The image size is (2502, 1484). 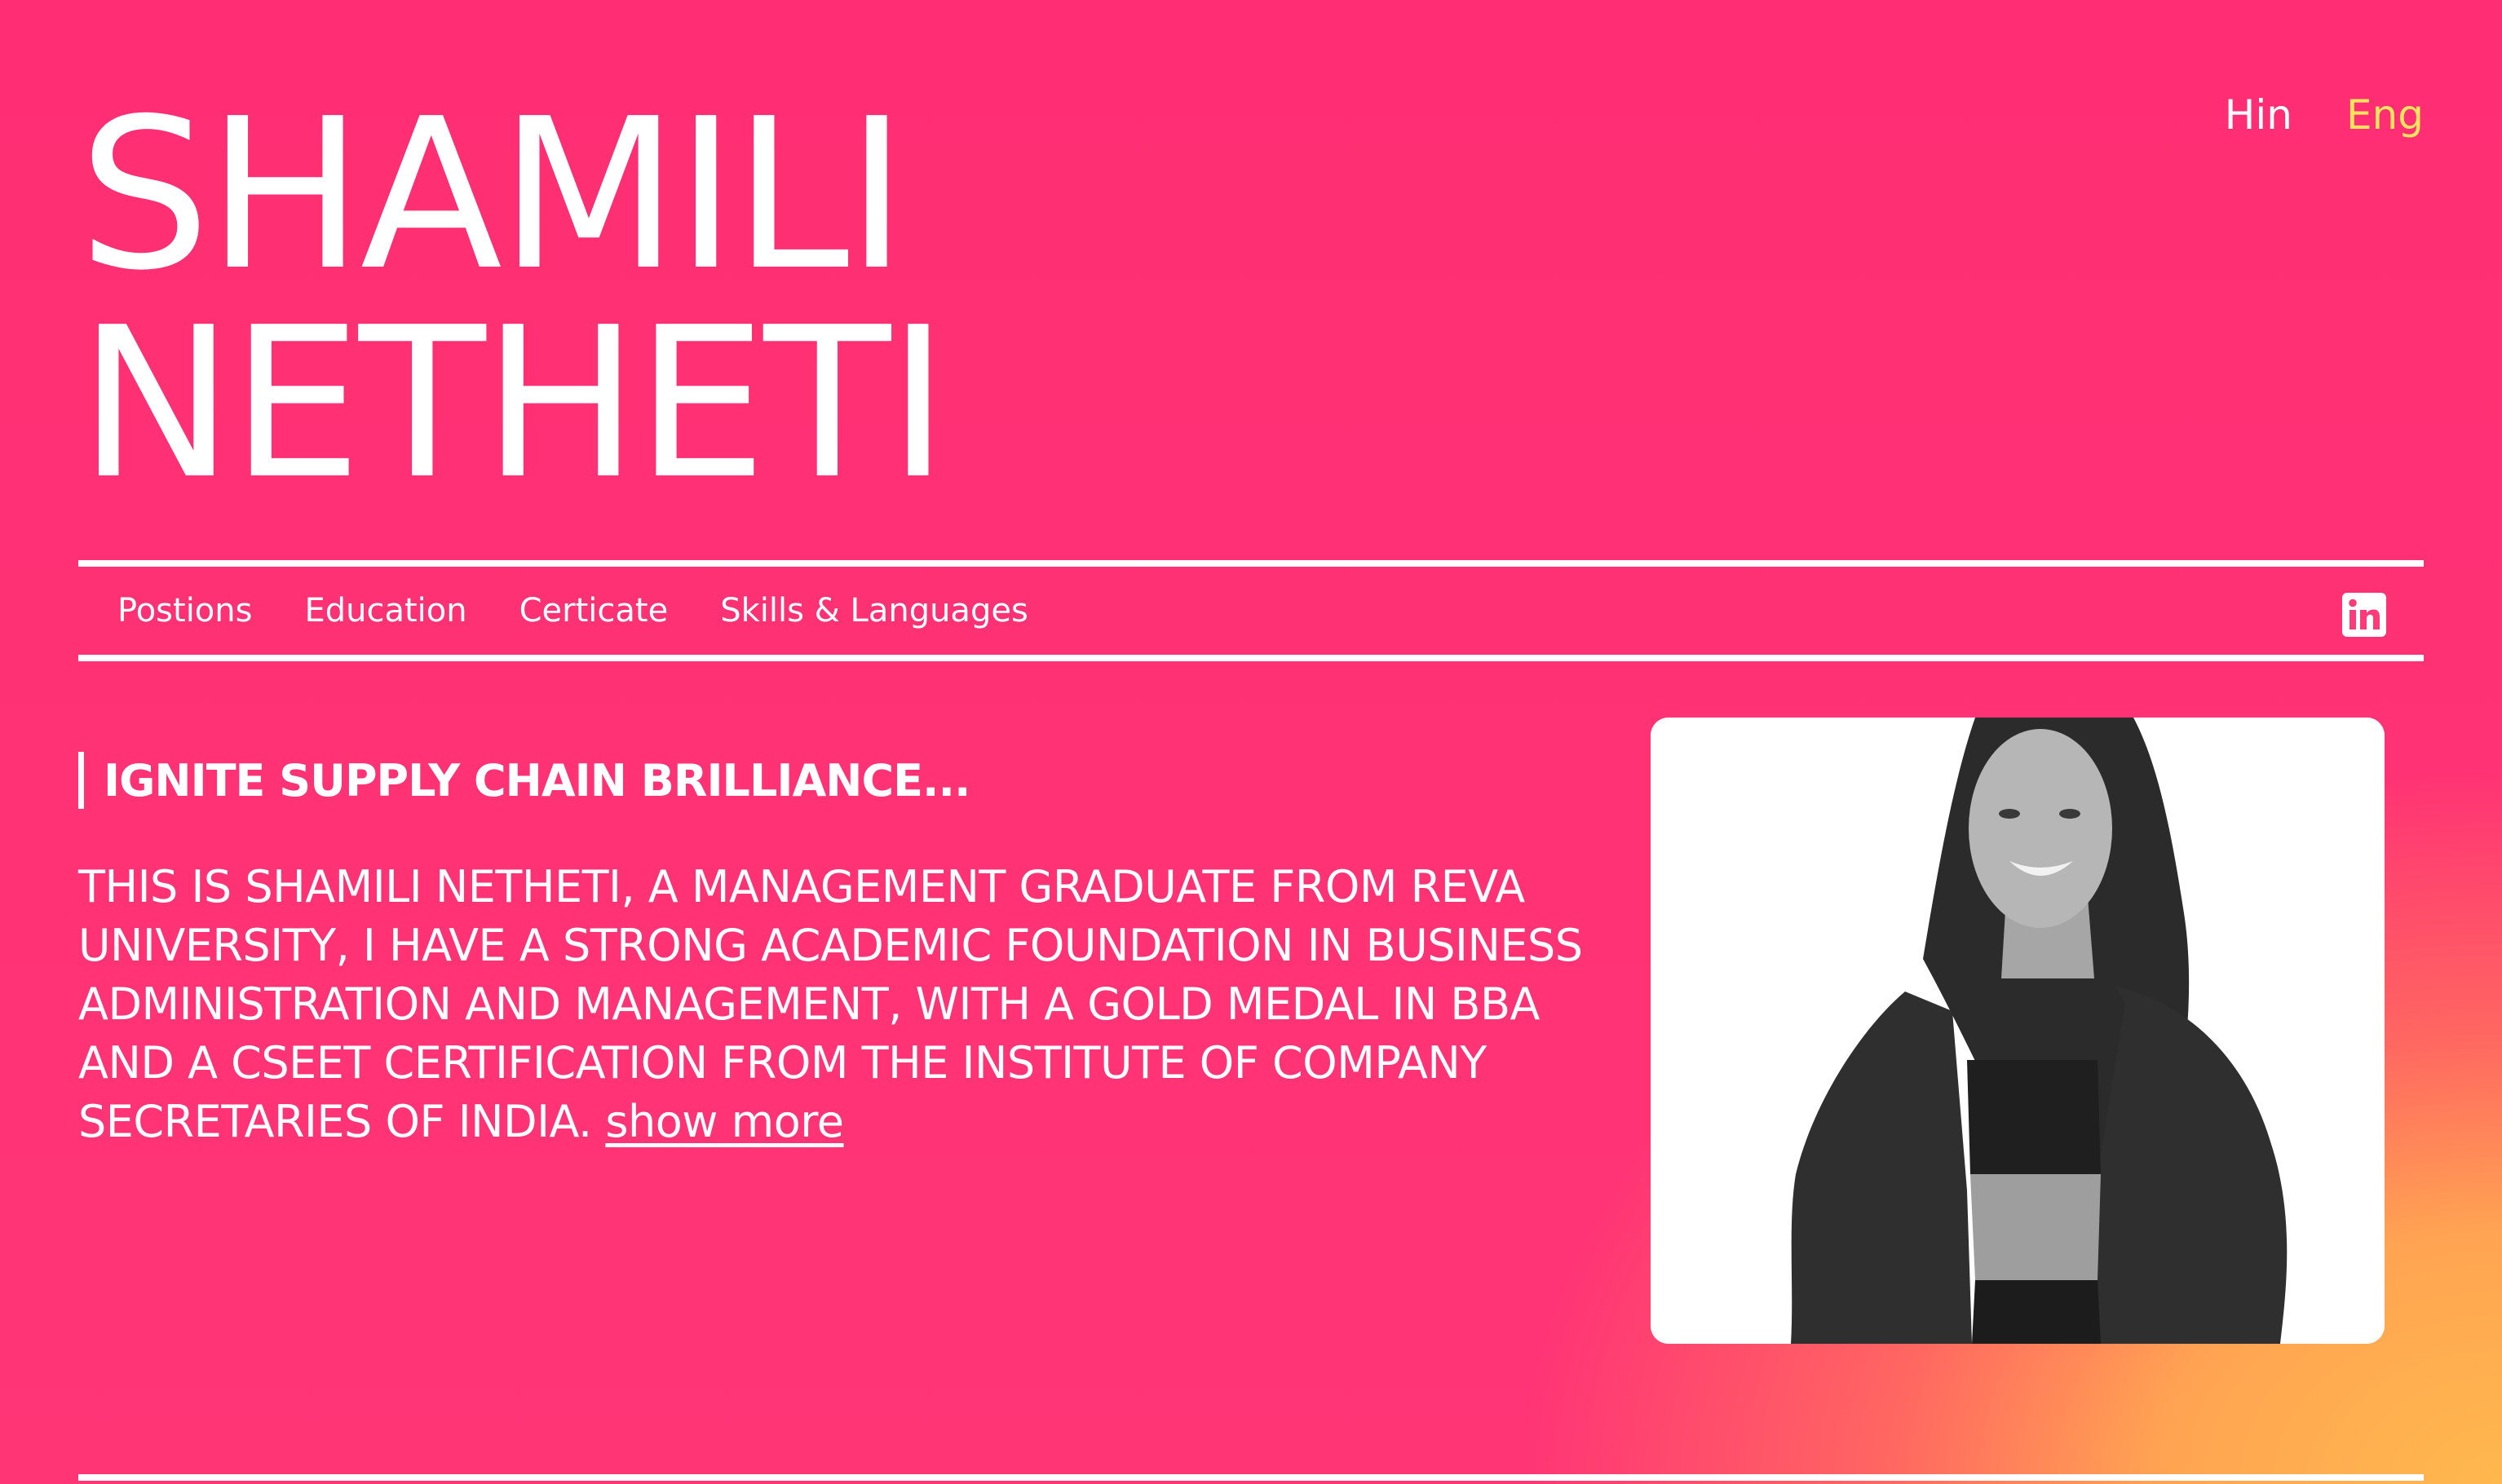 What do you see at coordinates (513, 404) in the screenshot?
I see `title-last-name: NETHETI` at bounding box center [513, 404].